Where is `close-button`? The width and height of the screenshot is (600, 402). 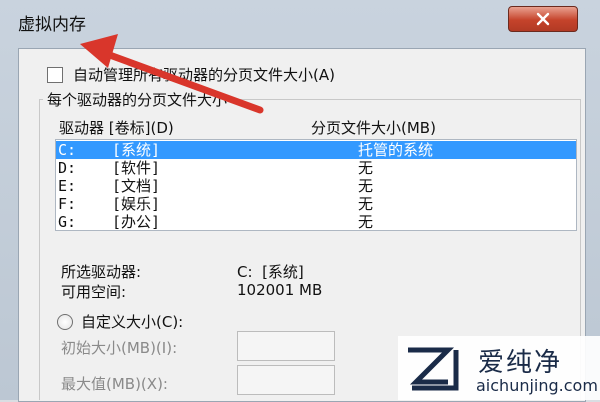 close-button is located at coordinates (543, 19).